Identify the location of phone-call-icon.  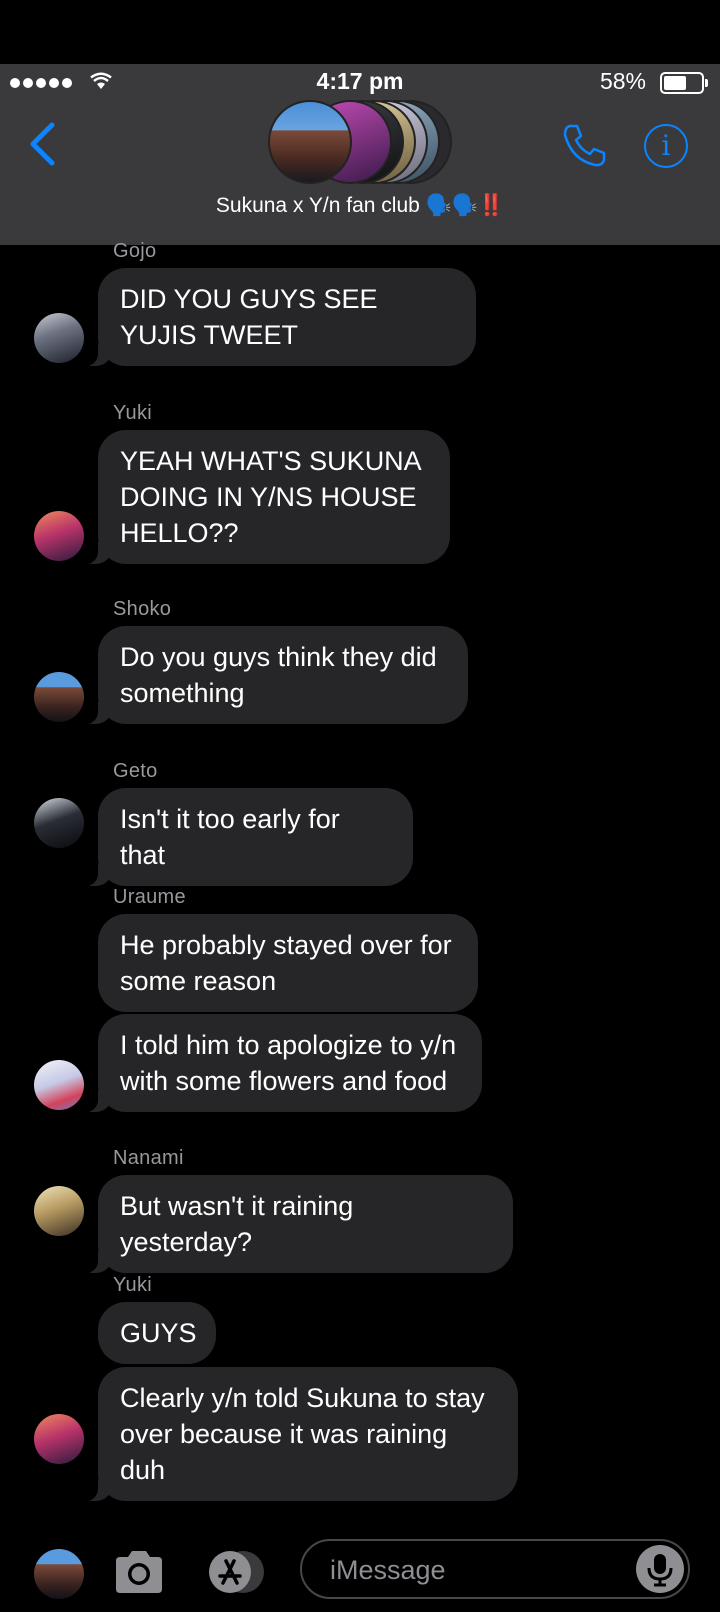
(585, 145).